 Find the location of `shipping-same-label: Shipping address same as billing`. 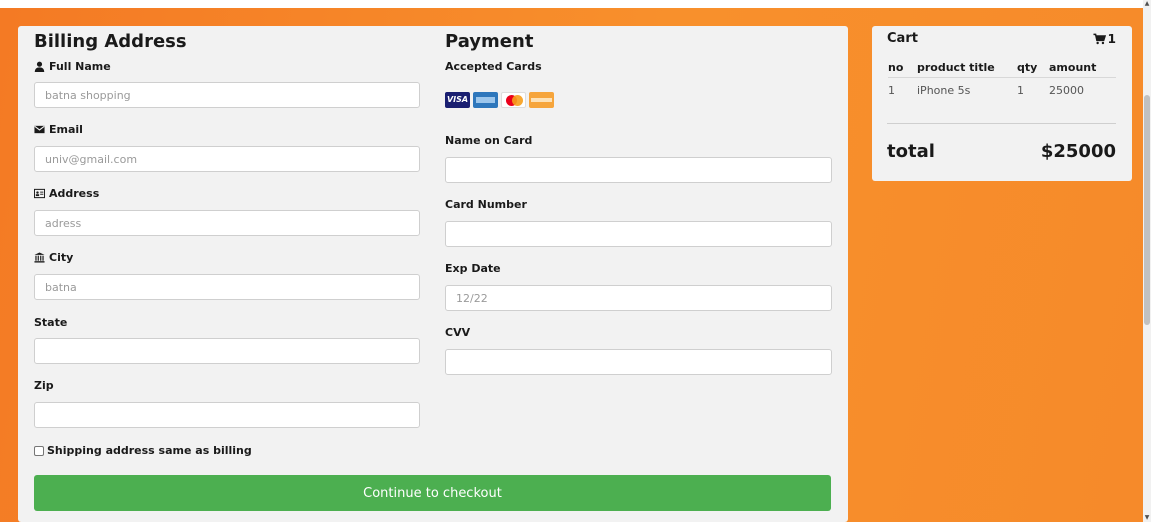

shipping-same-label: Shipping address same as billing is located at coordinates (149, 450).